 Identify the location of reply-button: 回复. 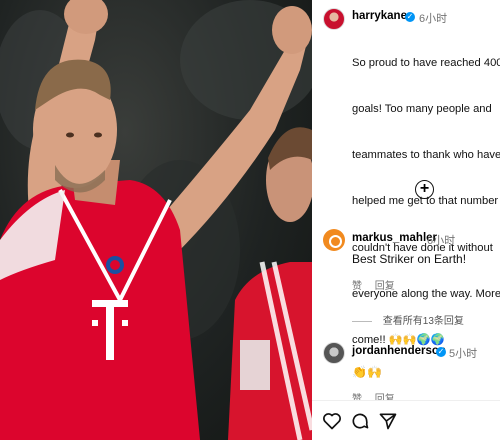
(385, 286).